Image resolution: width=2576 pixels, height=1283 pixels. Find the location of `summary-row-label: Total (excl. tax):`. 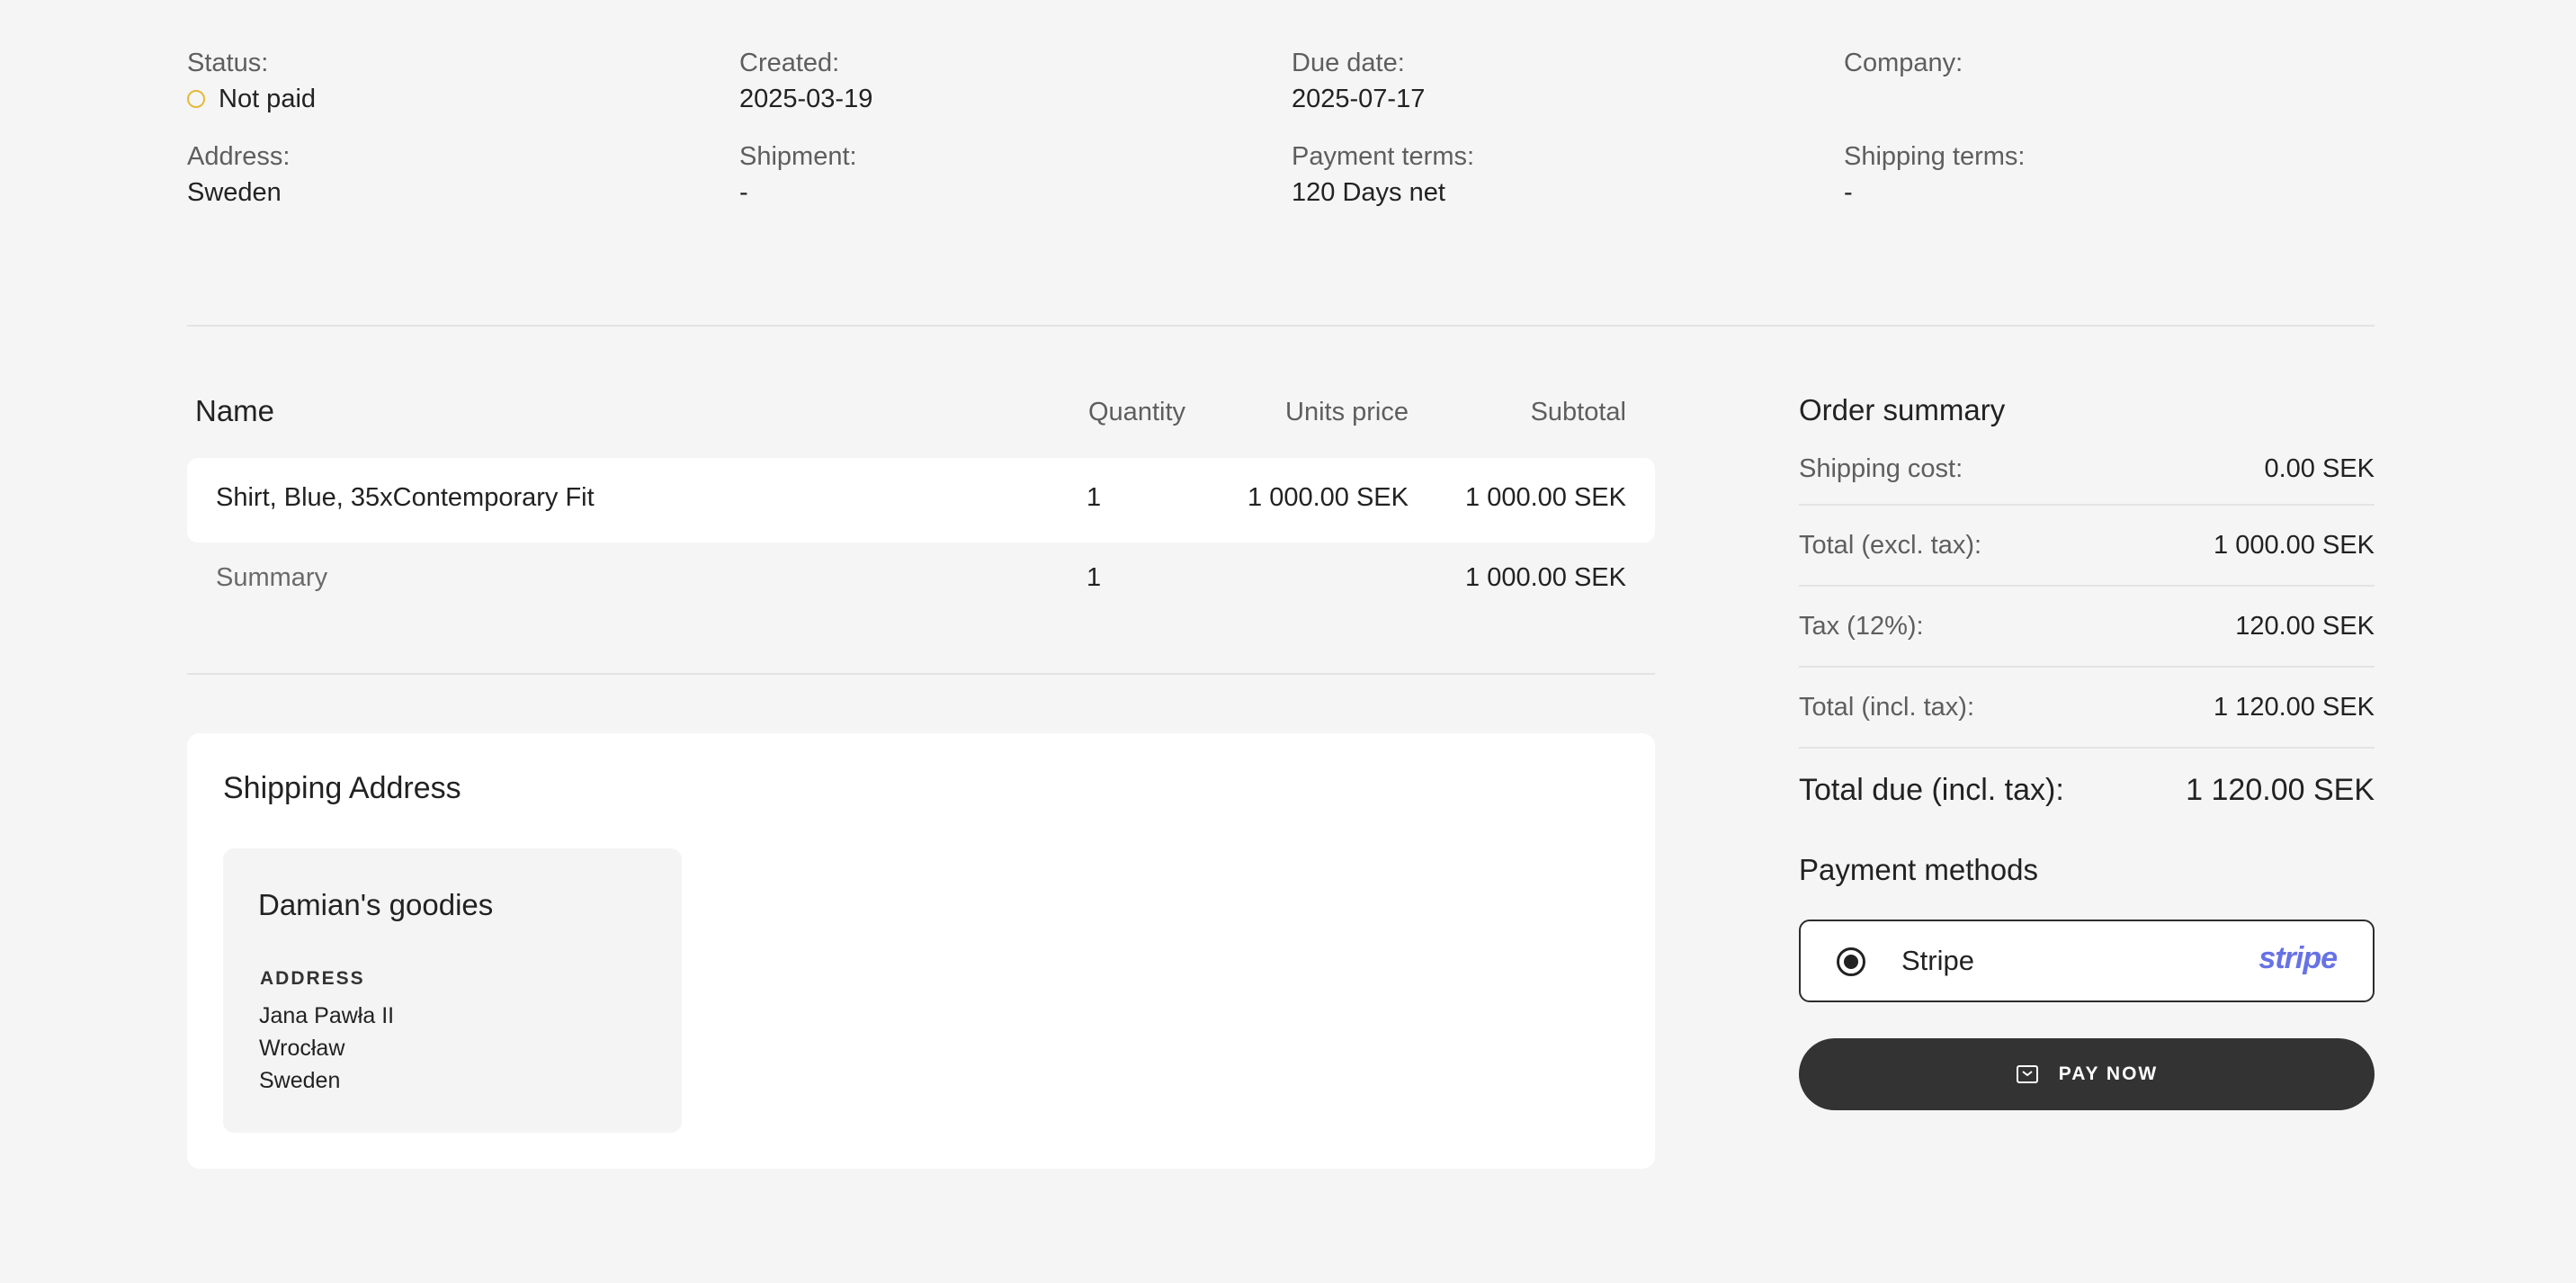

summary-row-label: Total (excl. tax): is located at coordinates (1890, 545).